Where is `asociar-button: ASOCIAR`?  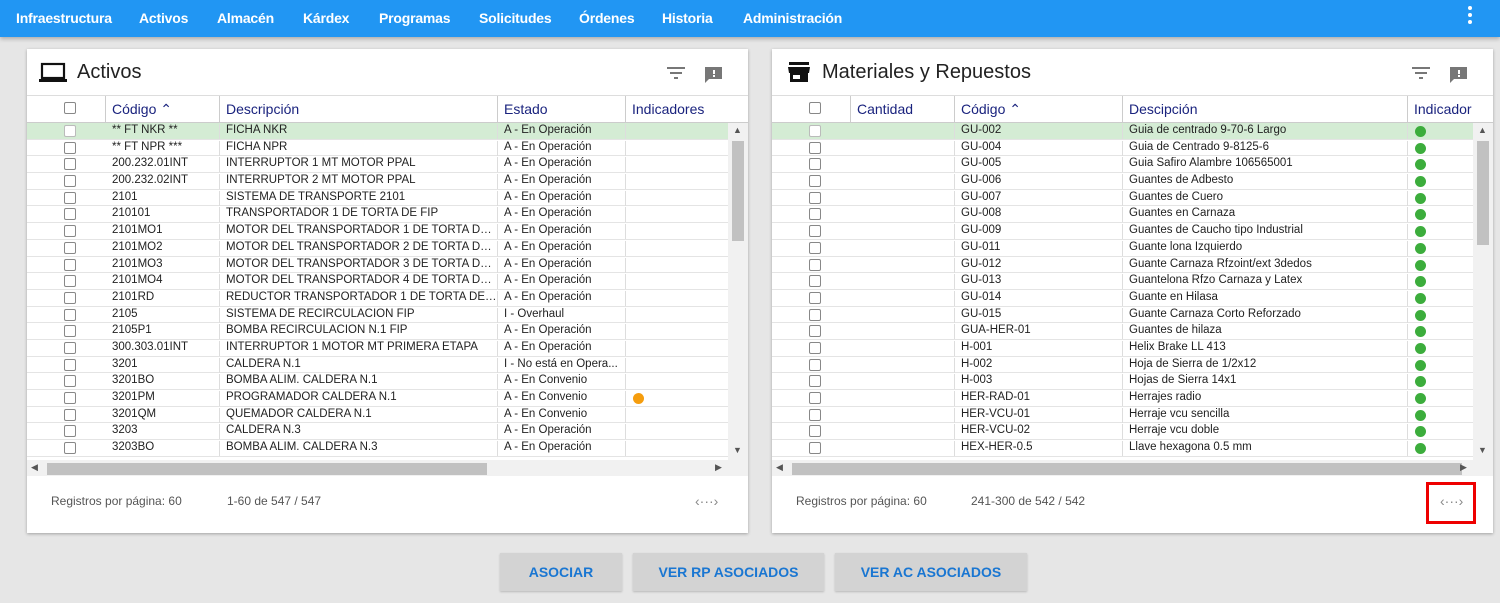
asociar-button: ASOCIAR is located at coordinates (561, 572).